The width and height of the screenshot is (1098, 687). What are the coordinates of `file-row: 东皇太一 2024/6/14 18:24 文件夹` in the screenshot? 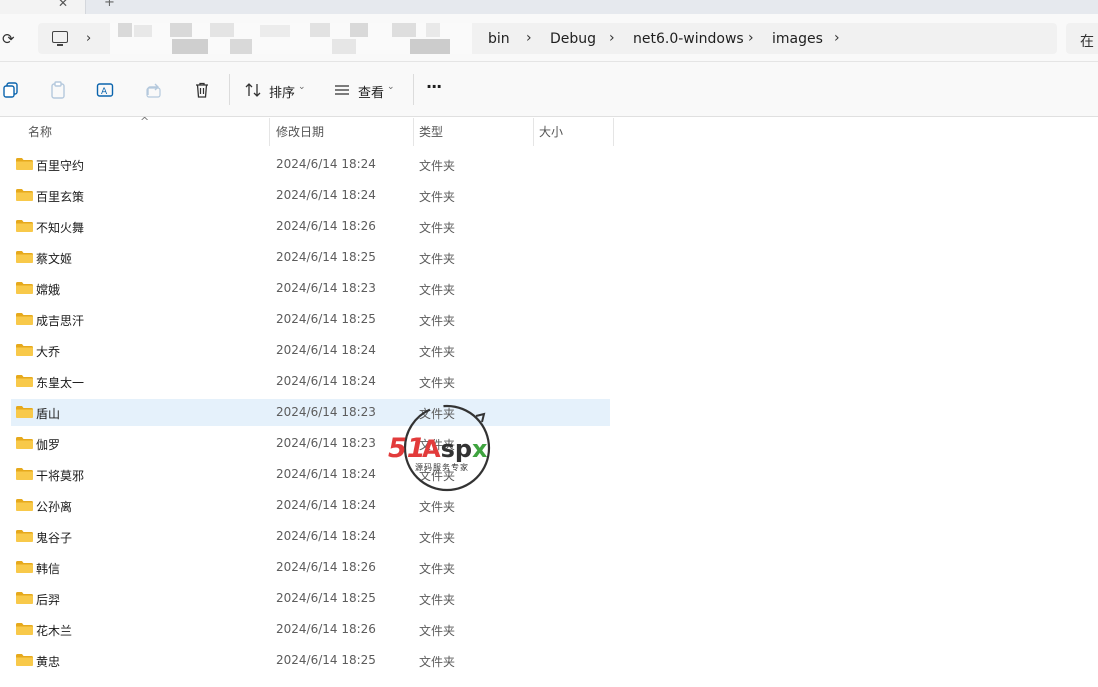 It's located at (310, 381).